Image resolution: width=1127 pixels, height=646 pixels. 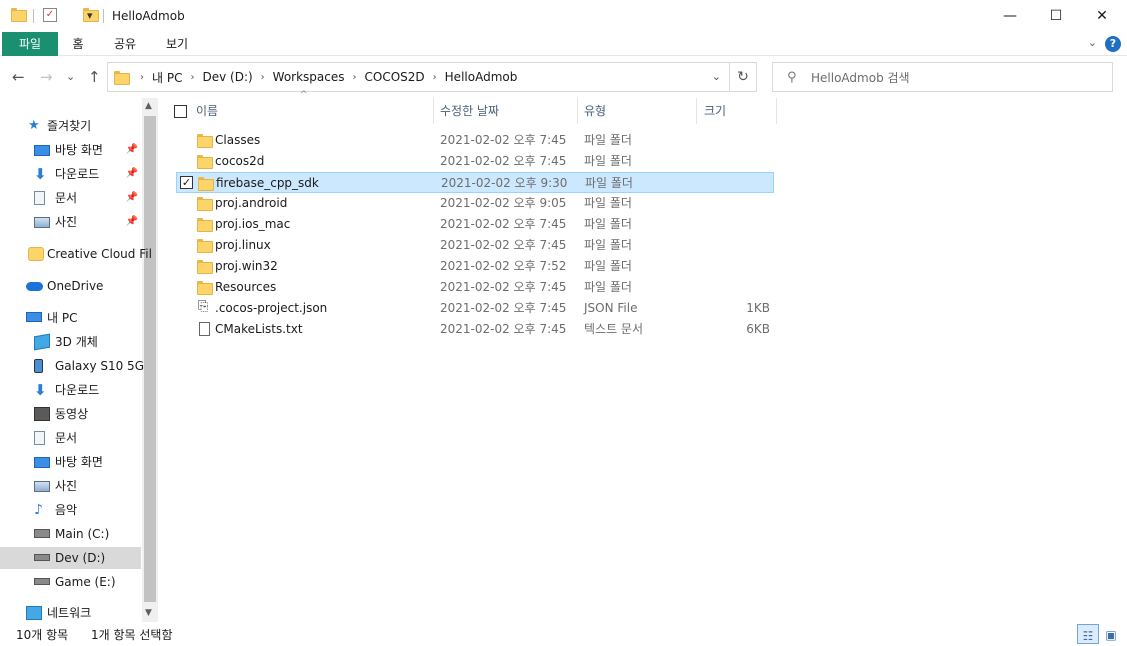 I want to click on details-view-button: ☷, so click(x=1088, y=634).